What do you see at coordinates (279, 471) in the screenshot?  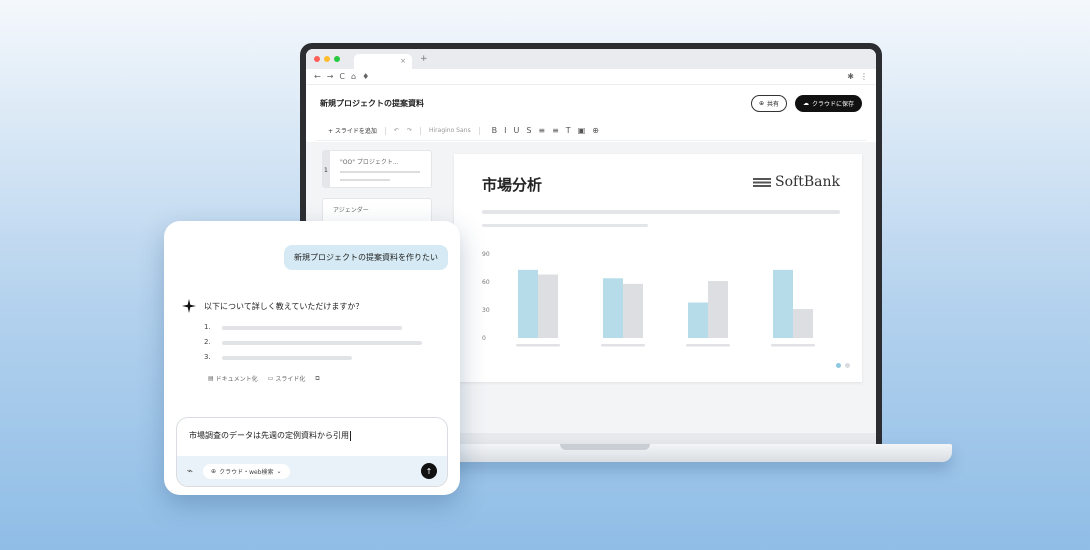 I see `chevron-down-icon: ⌄` at bounding box center [279, 471].